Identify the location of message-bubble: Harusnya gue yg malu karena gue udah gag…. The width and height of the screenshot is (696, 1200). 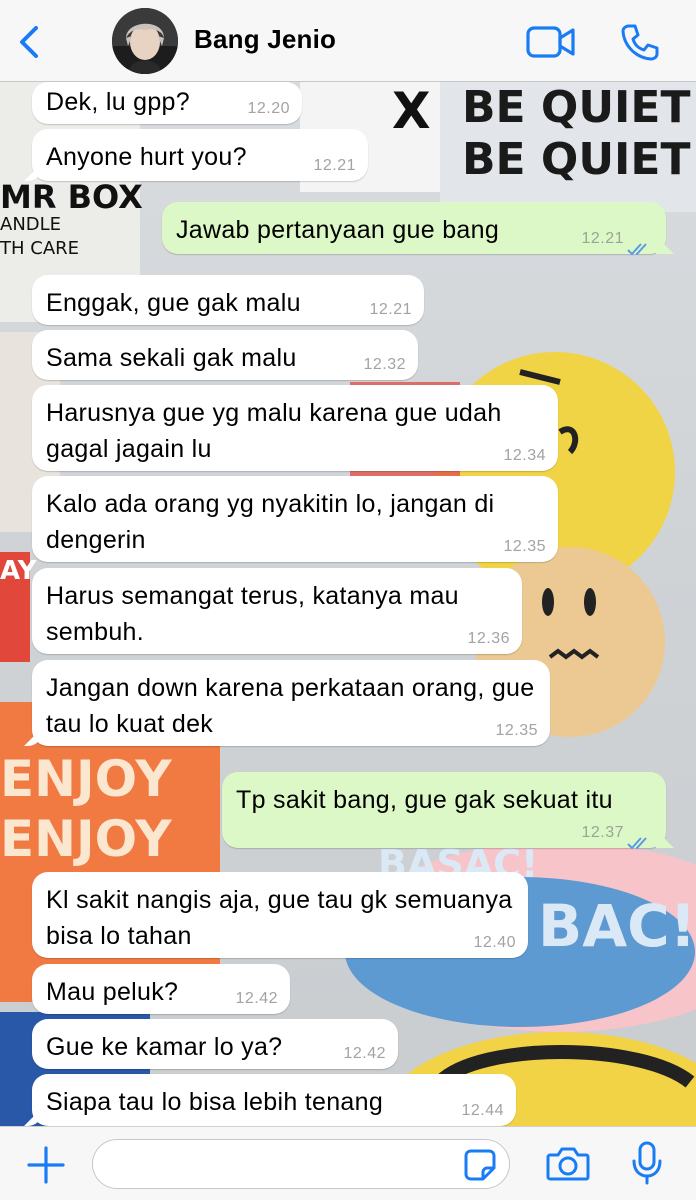
(295, 428).